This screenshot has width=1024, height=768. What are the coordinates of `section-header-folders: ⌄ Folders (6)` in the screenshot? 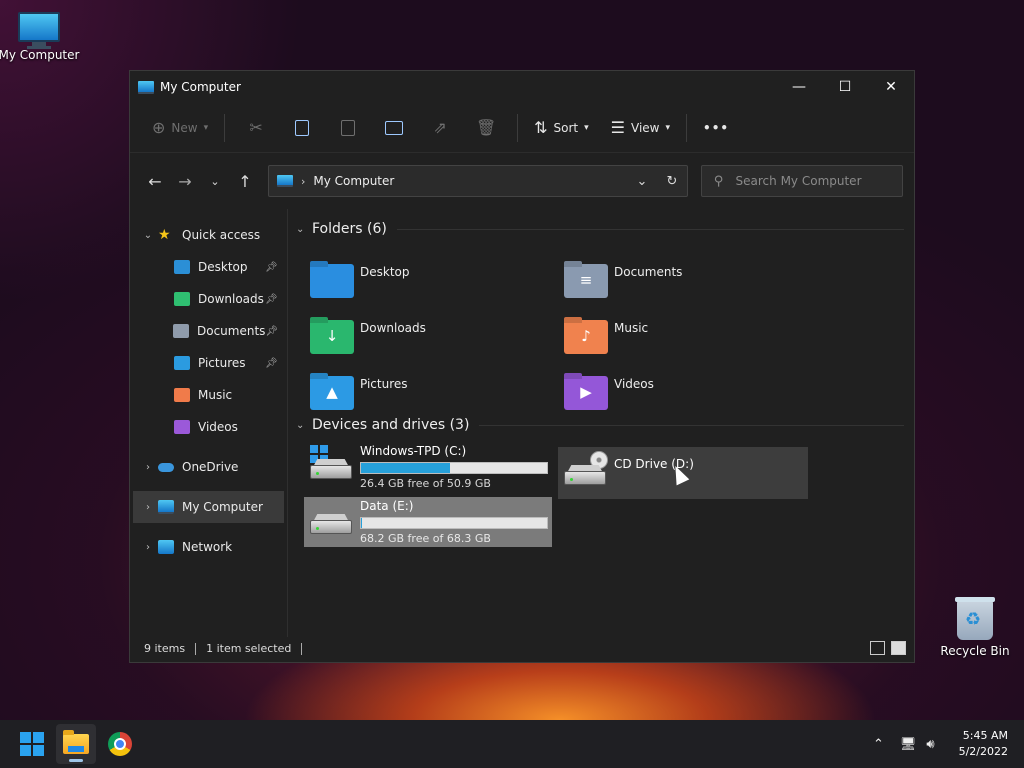 It's located at (605, 229).